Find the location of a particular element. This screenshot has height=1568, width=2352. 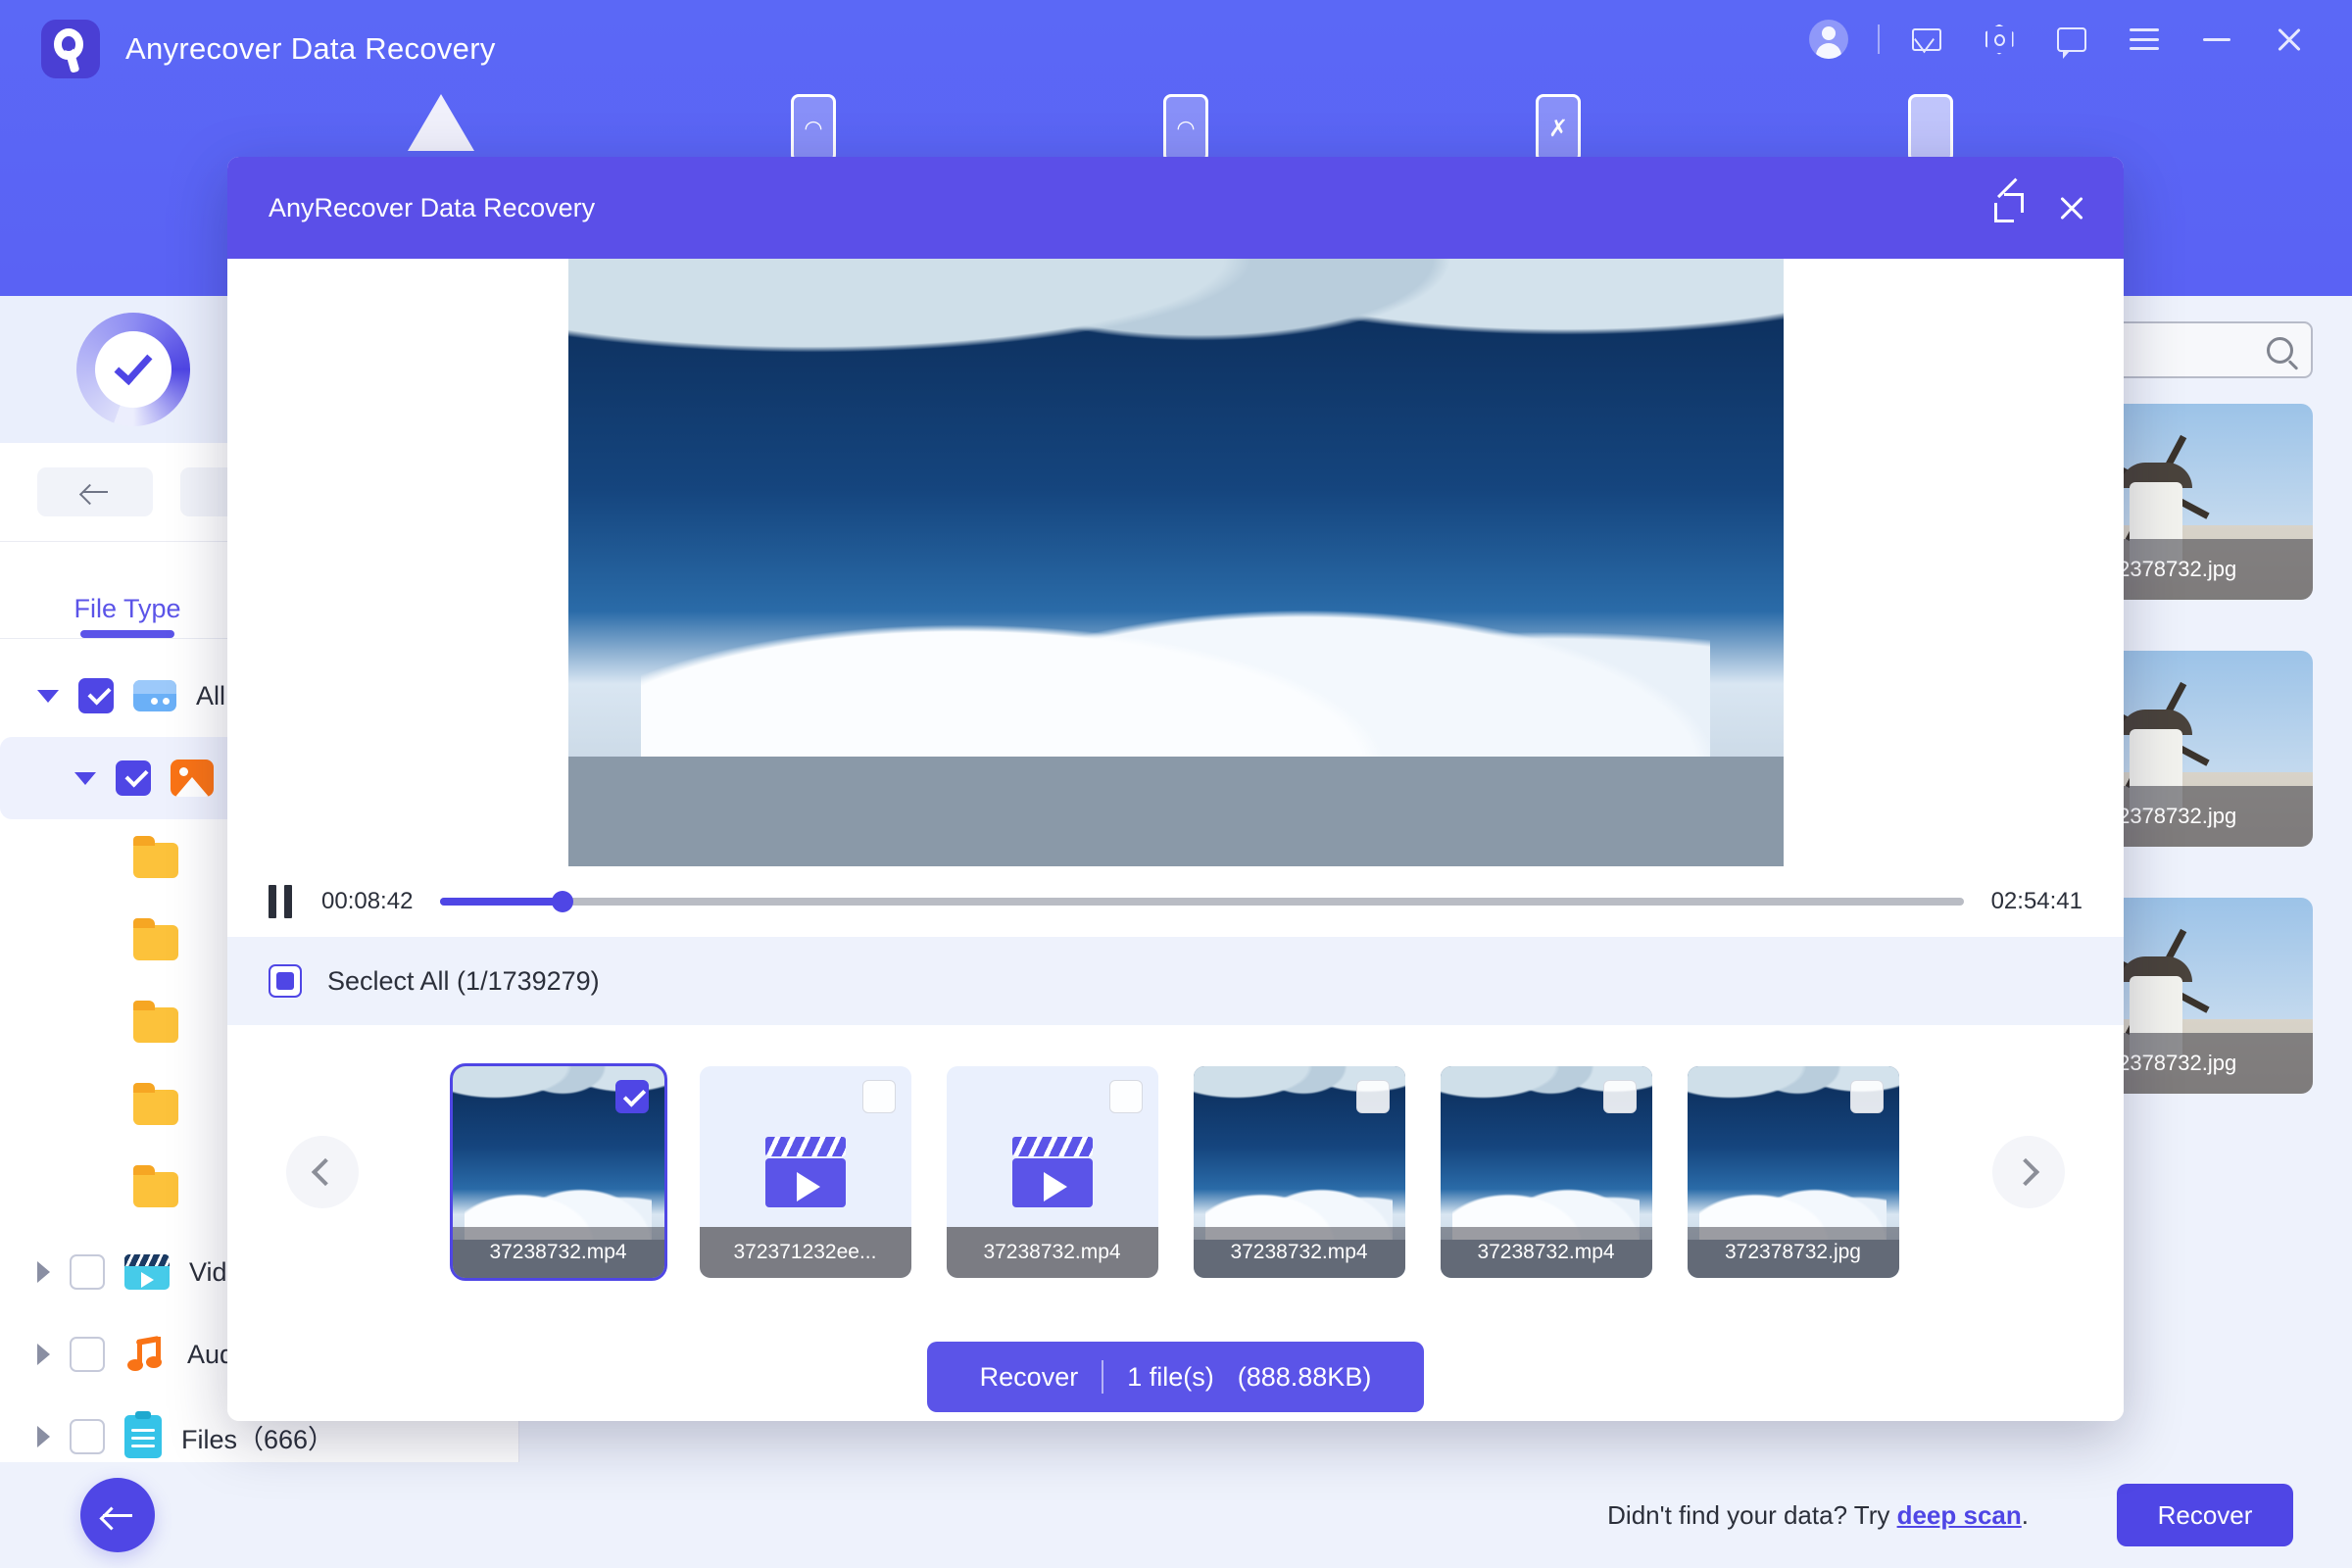

brand: Anyrecover Data Recovery is located at coordinates (268, 49).